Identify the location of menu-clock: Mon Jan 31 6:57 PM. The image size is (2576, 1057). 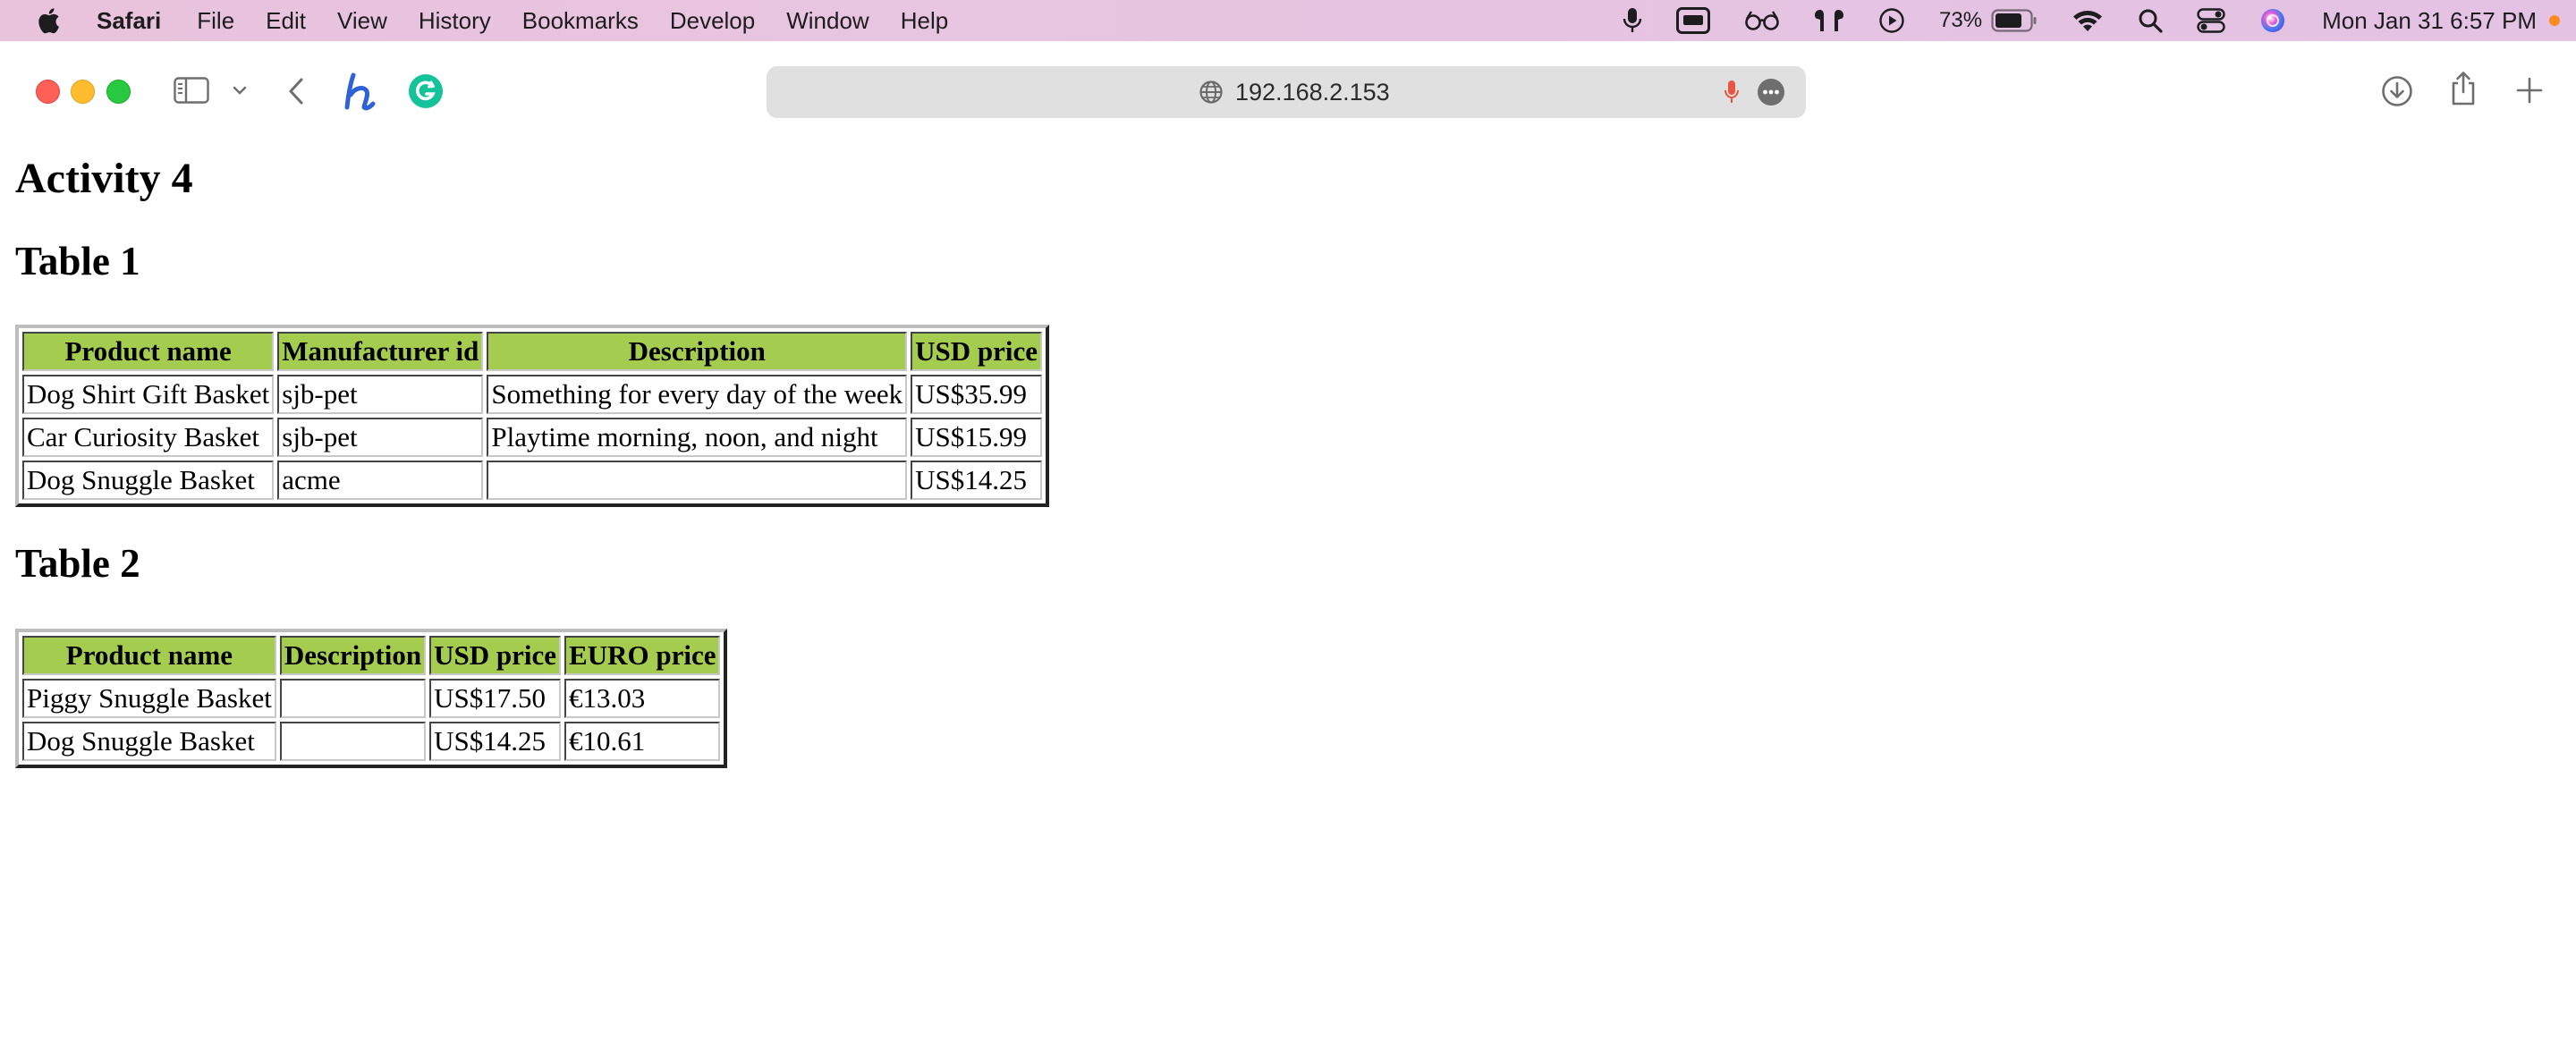
(2429, 21).